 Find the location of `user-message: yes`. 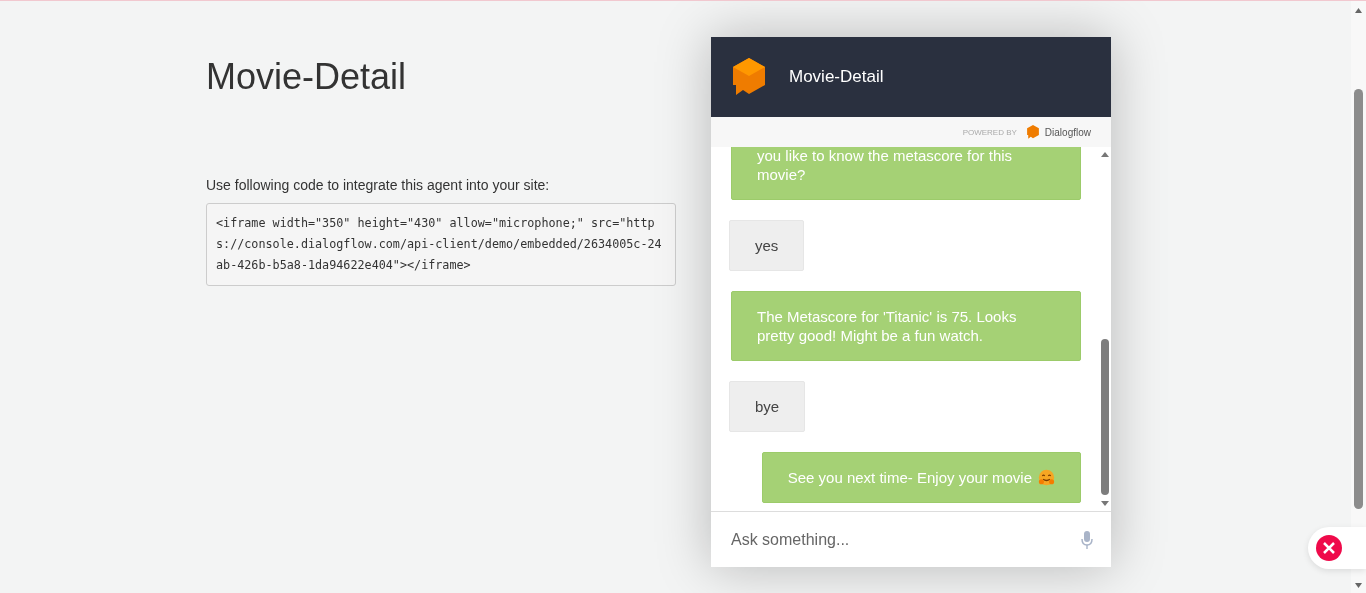

user-message: yes is located at coordinates (767, 245).